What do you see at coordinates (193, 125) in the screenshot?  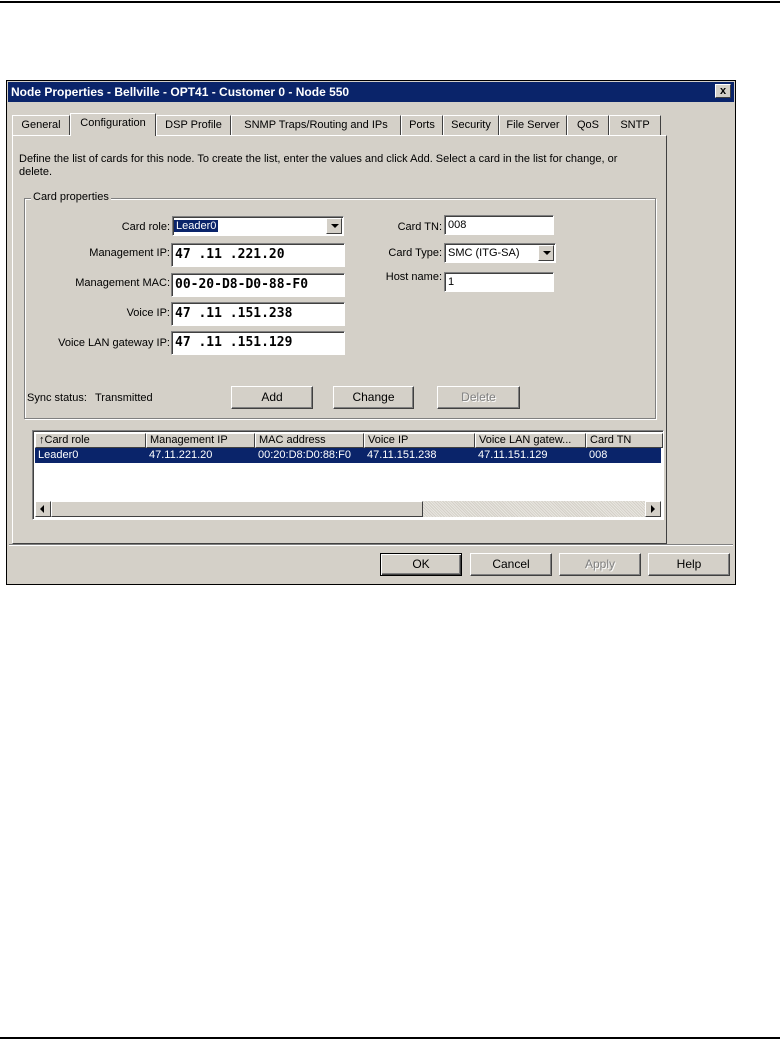 I see `tab-dsp-profile: DSP Profile` at bounding box center [193, 125].